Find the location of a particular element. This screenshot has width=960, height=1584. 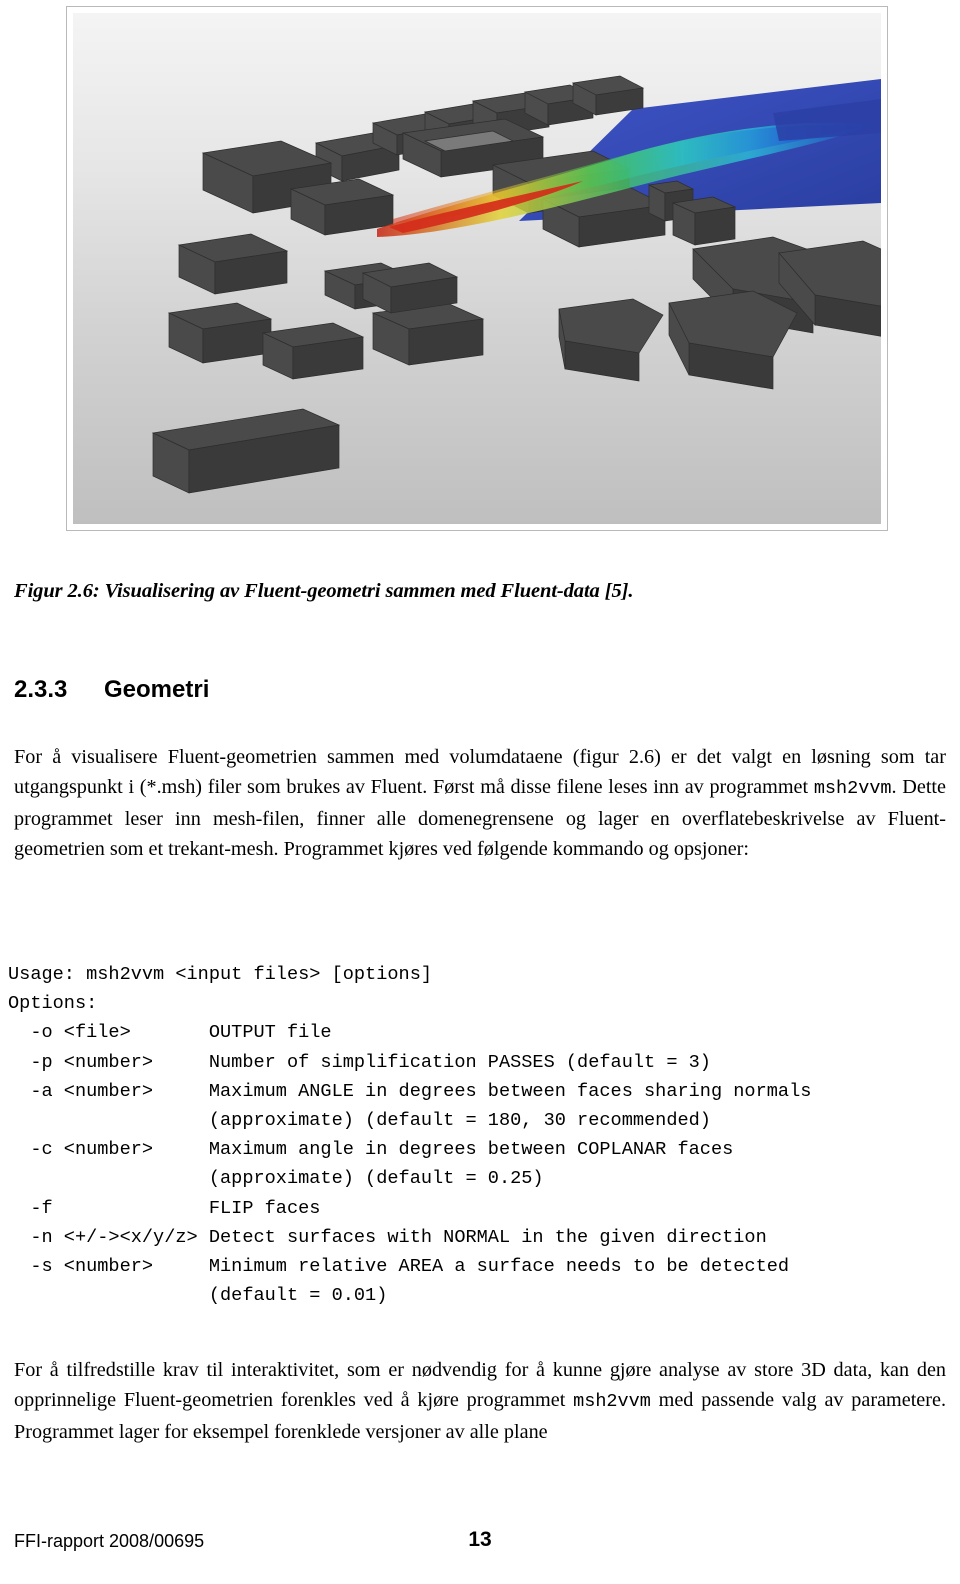

section-number: 2.3.3 is located at coordinates (41, 689).